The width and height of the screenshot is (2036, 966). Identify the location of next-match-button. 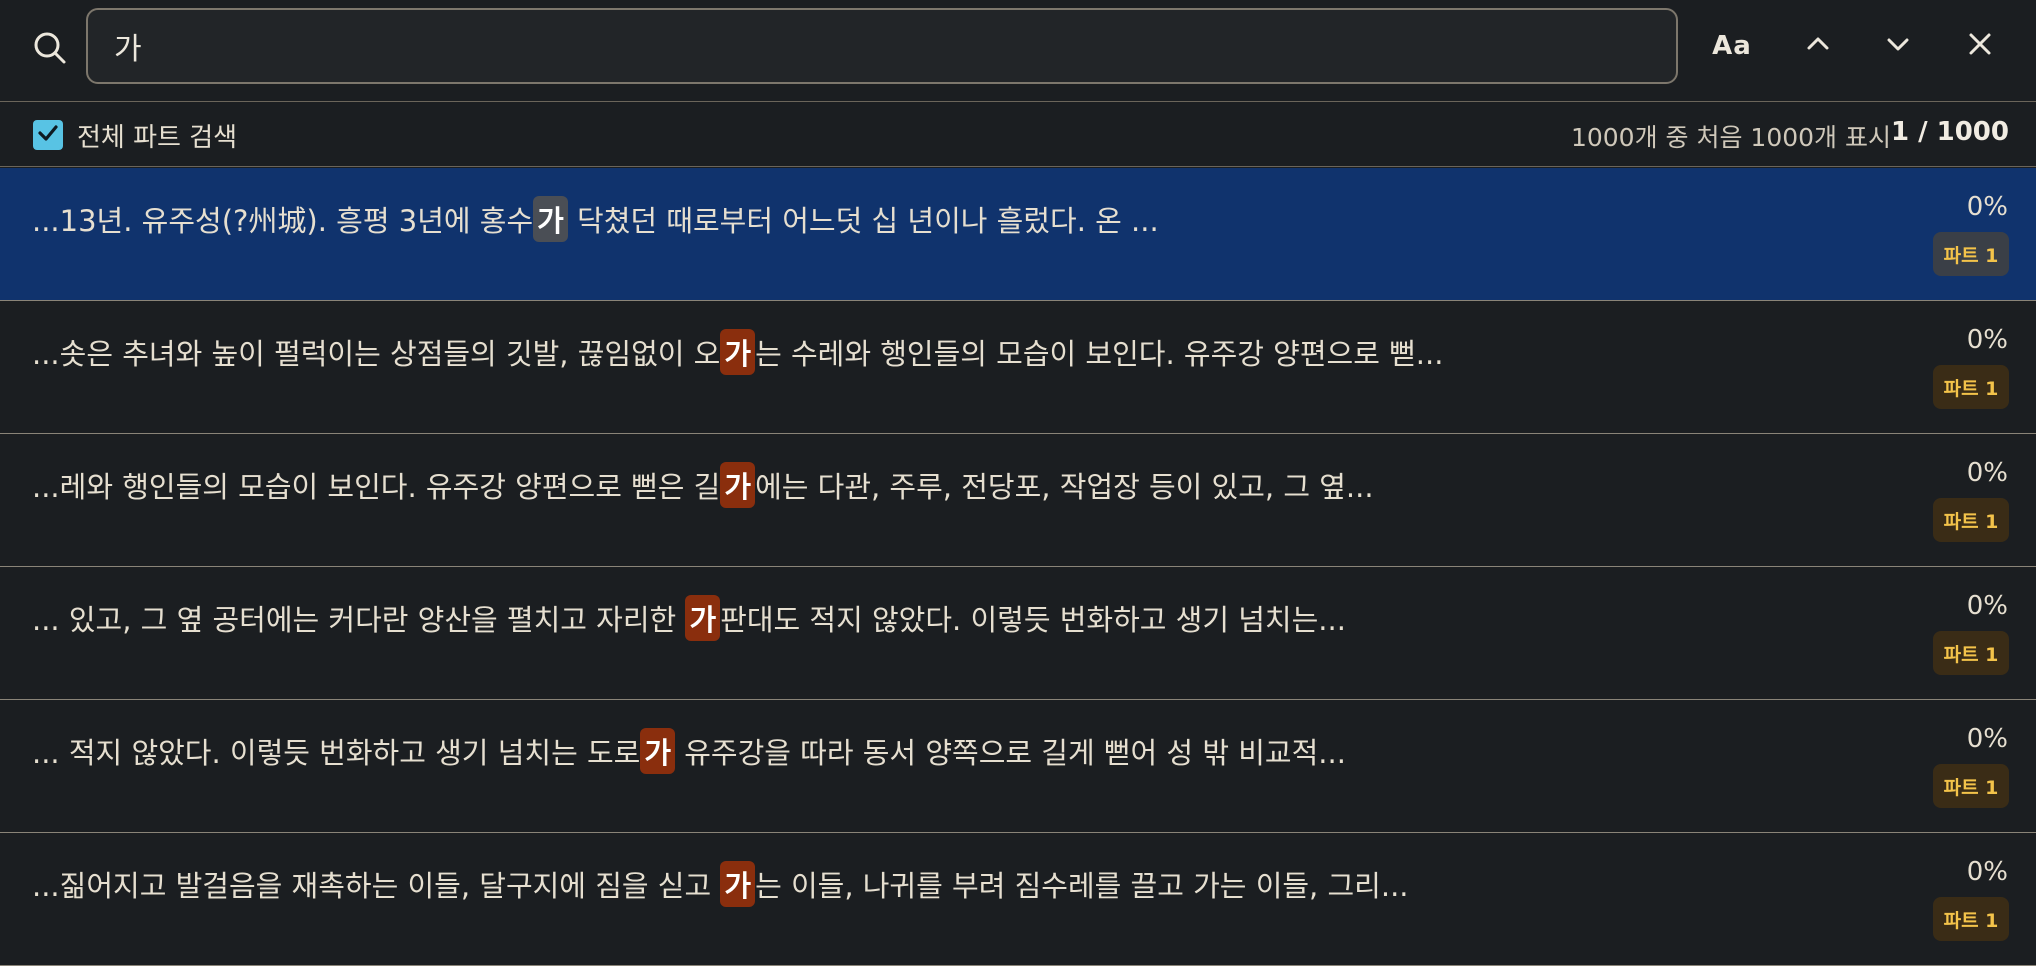
(1898, 46).